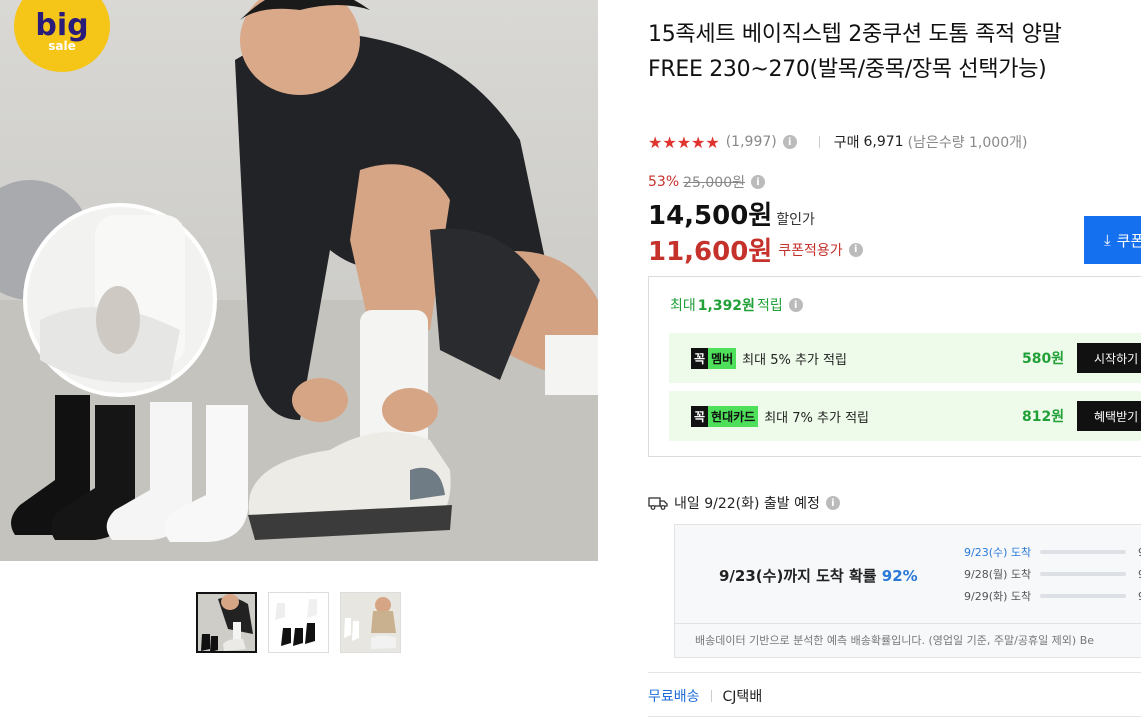 This screenshot has width=1141, height=721. What do you see at coordinates (1109, 358) in the screenshot?
I see `start-button: 시작하기` at bounding box center [1109, 358].